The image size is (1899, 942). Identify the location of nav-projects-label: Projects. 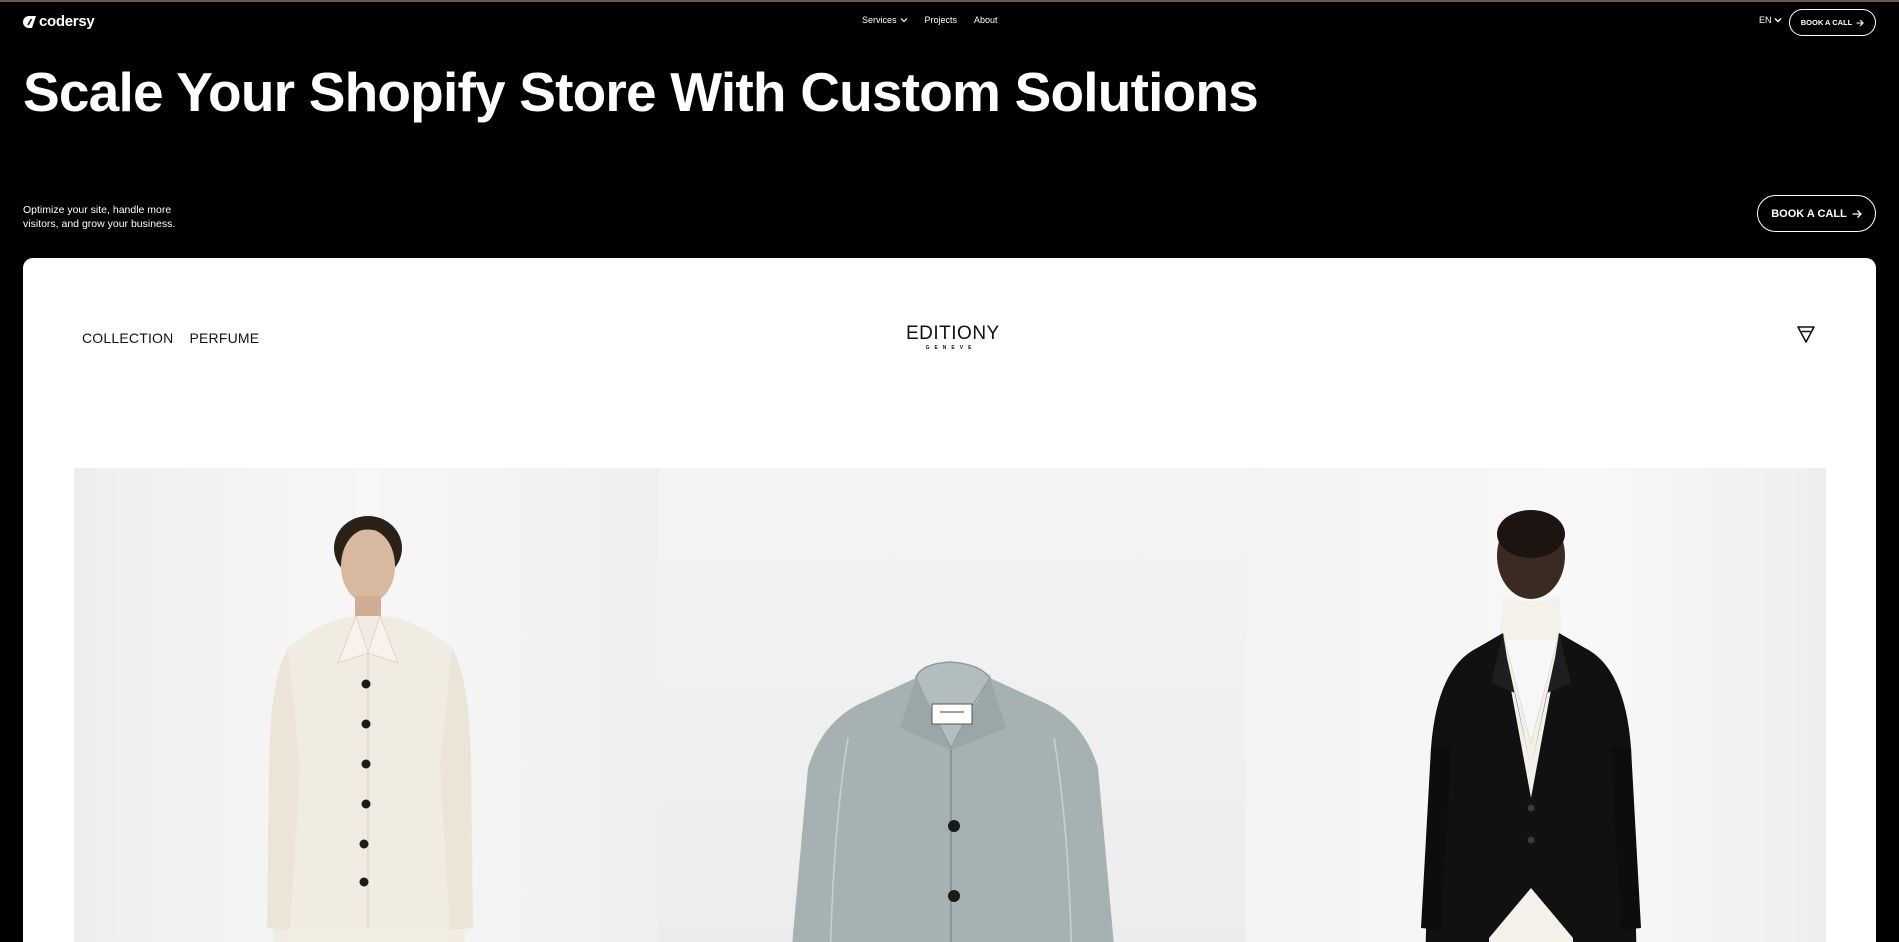
(941, 20).